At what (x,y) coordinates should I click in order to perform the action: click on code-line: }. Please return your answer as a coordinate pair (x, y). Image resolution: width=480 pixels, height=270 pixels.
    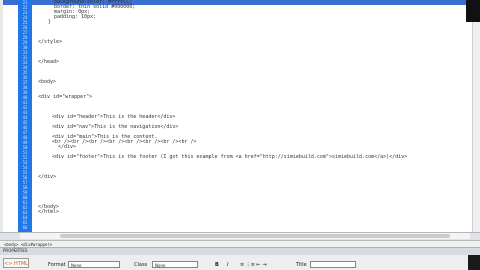
    Looking at the image, I should click on (49, 22).